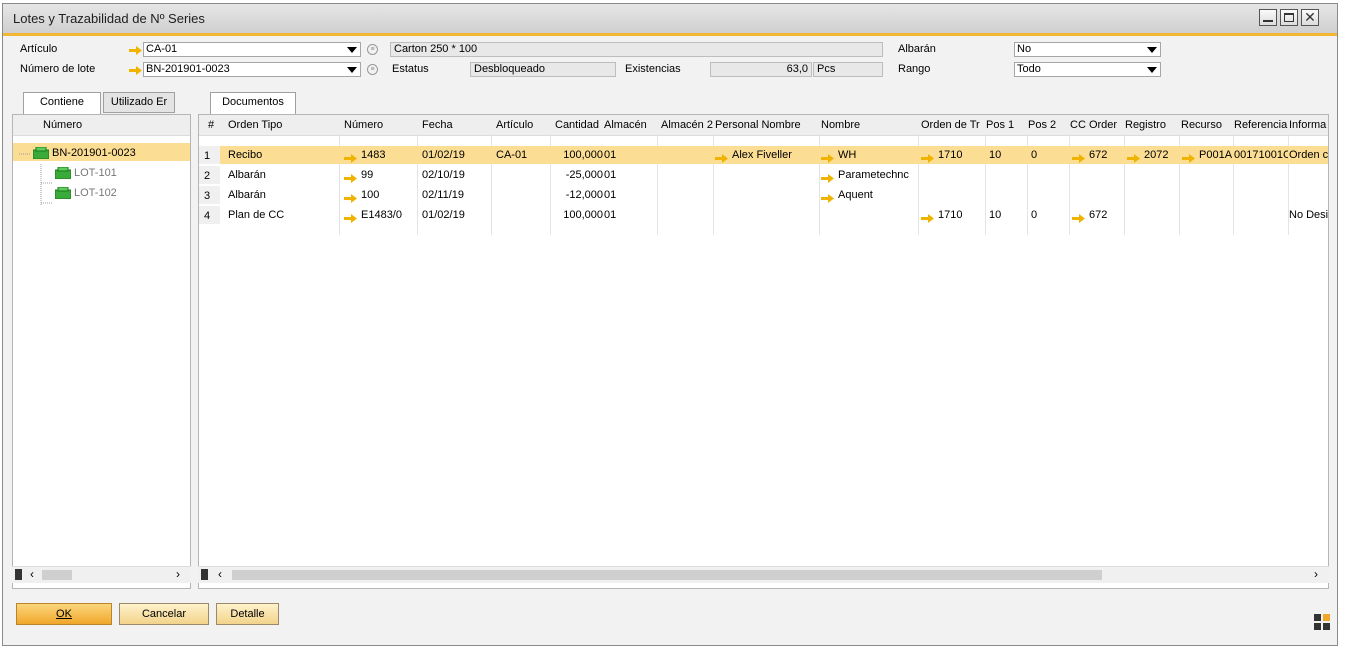 The height and width of the screenshot is (651, 1345). What do you see at coordinates (1097, 125) in the screenshot?
I see `col-header: CC Order` at bounding box center [1097, 125].